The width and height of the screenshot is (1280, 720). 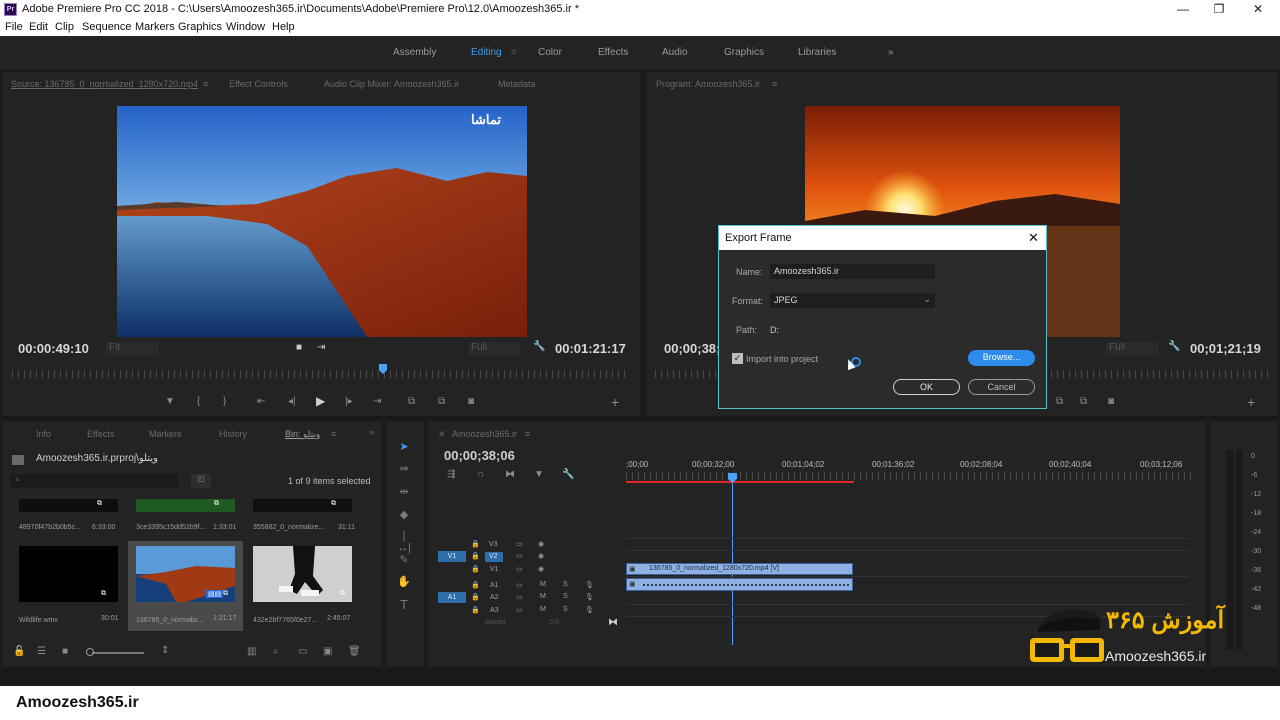 What do you see at coordinates (377, 401) in the screenshot?
I see `go-to-out-icon: ⇥` at bounding box center [377, 401].